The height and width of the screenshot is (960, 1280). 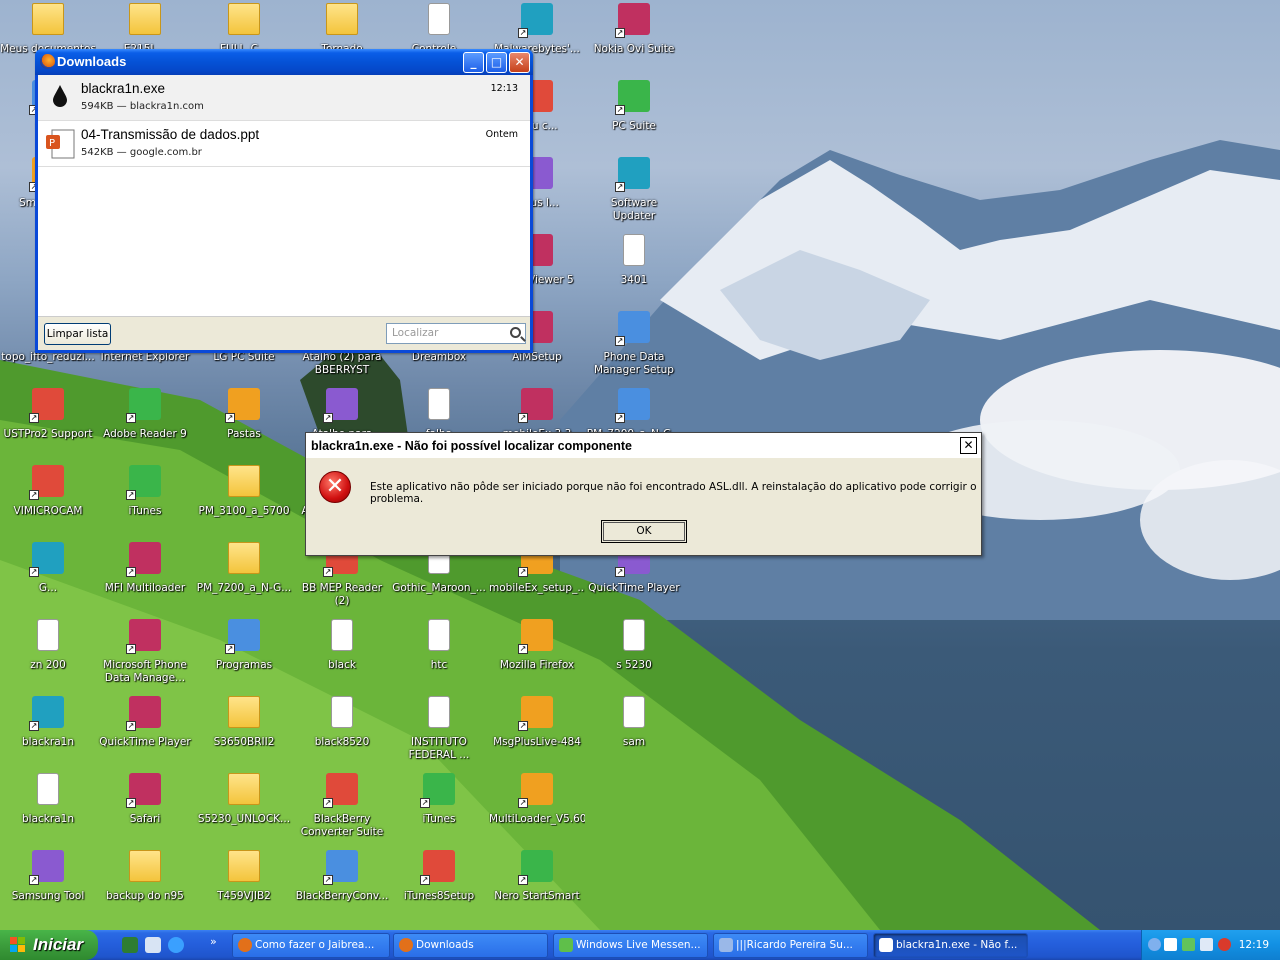 I want to click on quicklaunch-chevron-icon: », so click(x=213, y=941).